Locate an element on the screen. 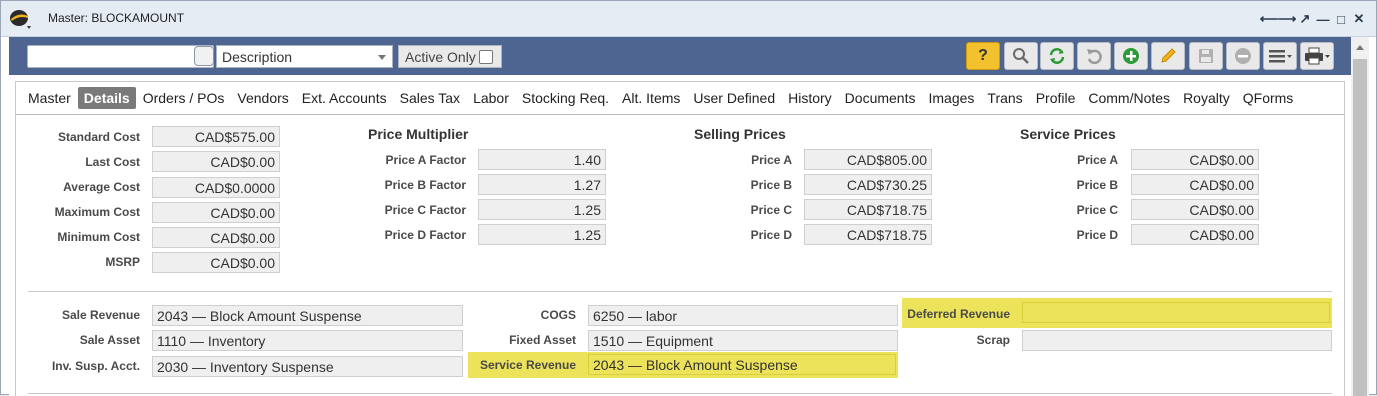 The image size is (1377, 396). edit-icon is located at coordinates (1168, 55).